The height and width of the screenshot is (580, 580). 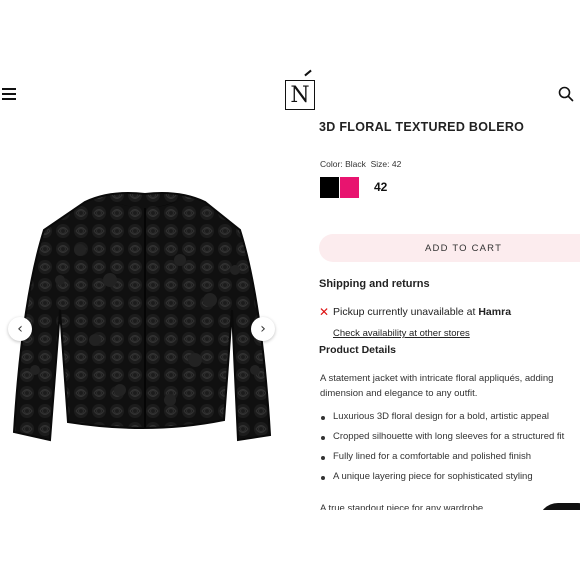 What do you see at coordinates (449, 248) in the screenshot?
I see `add-to-cart-button: ADD TO CART` at bounding box center [449, 248].